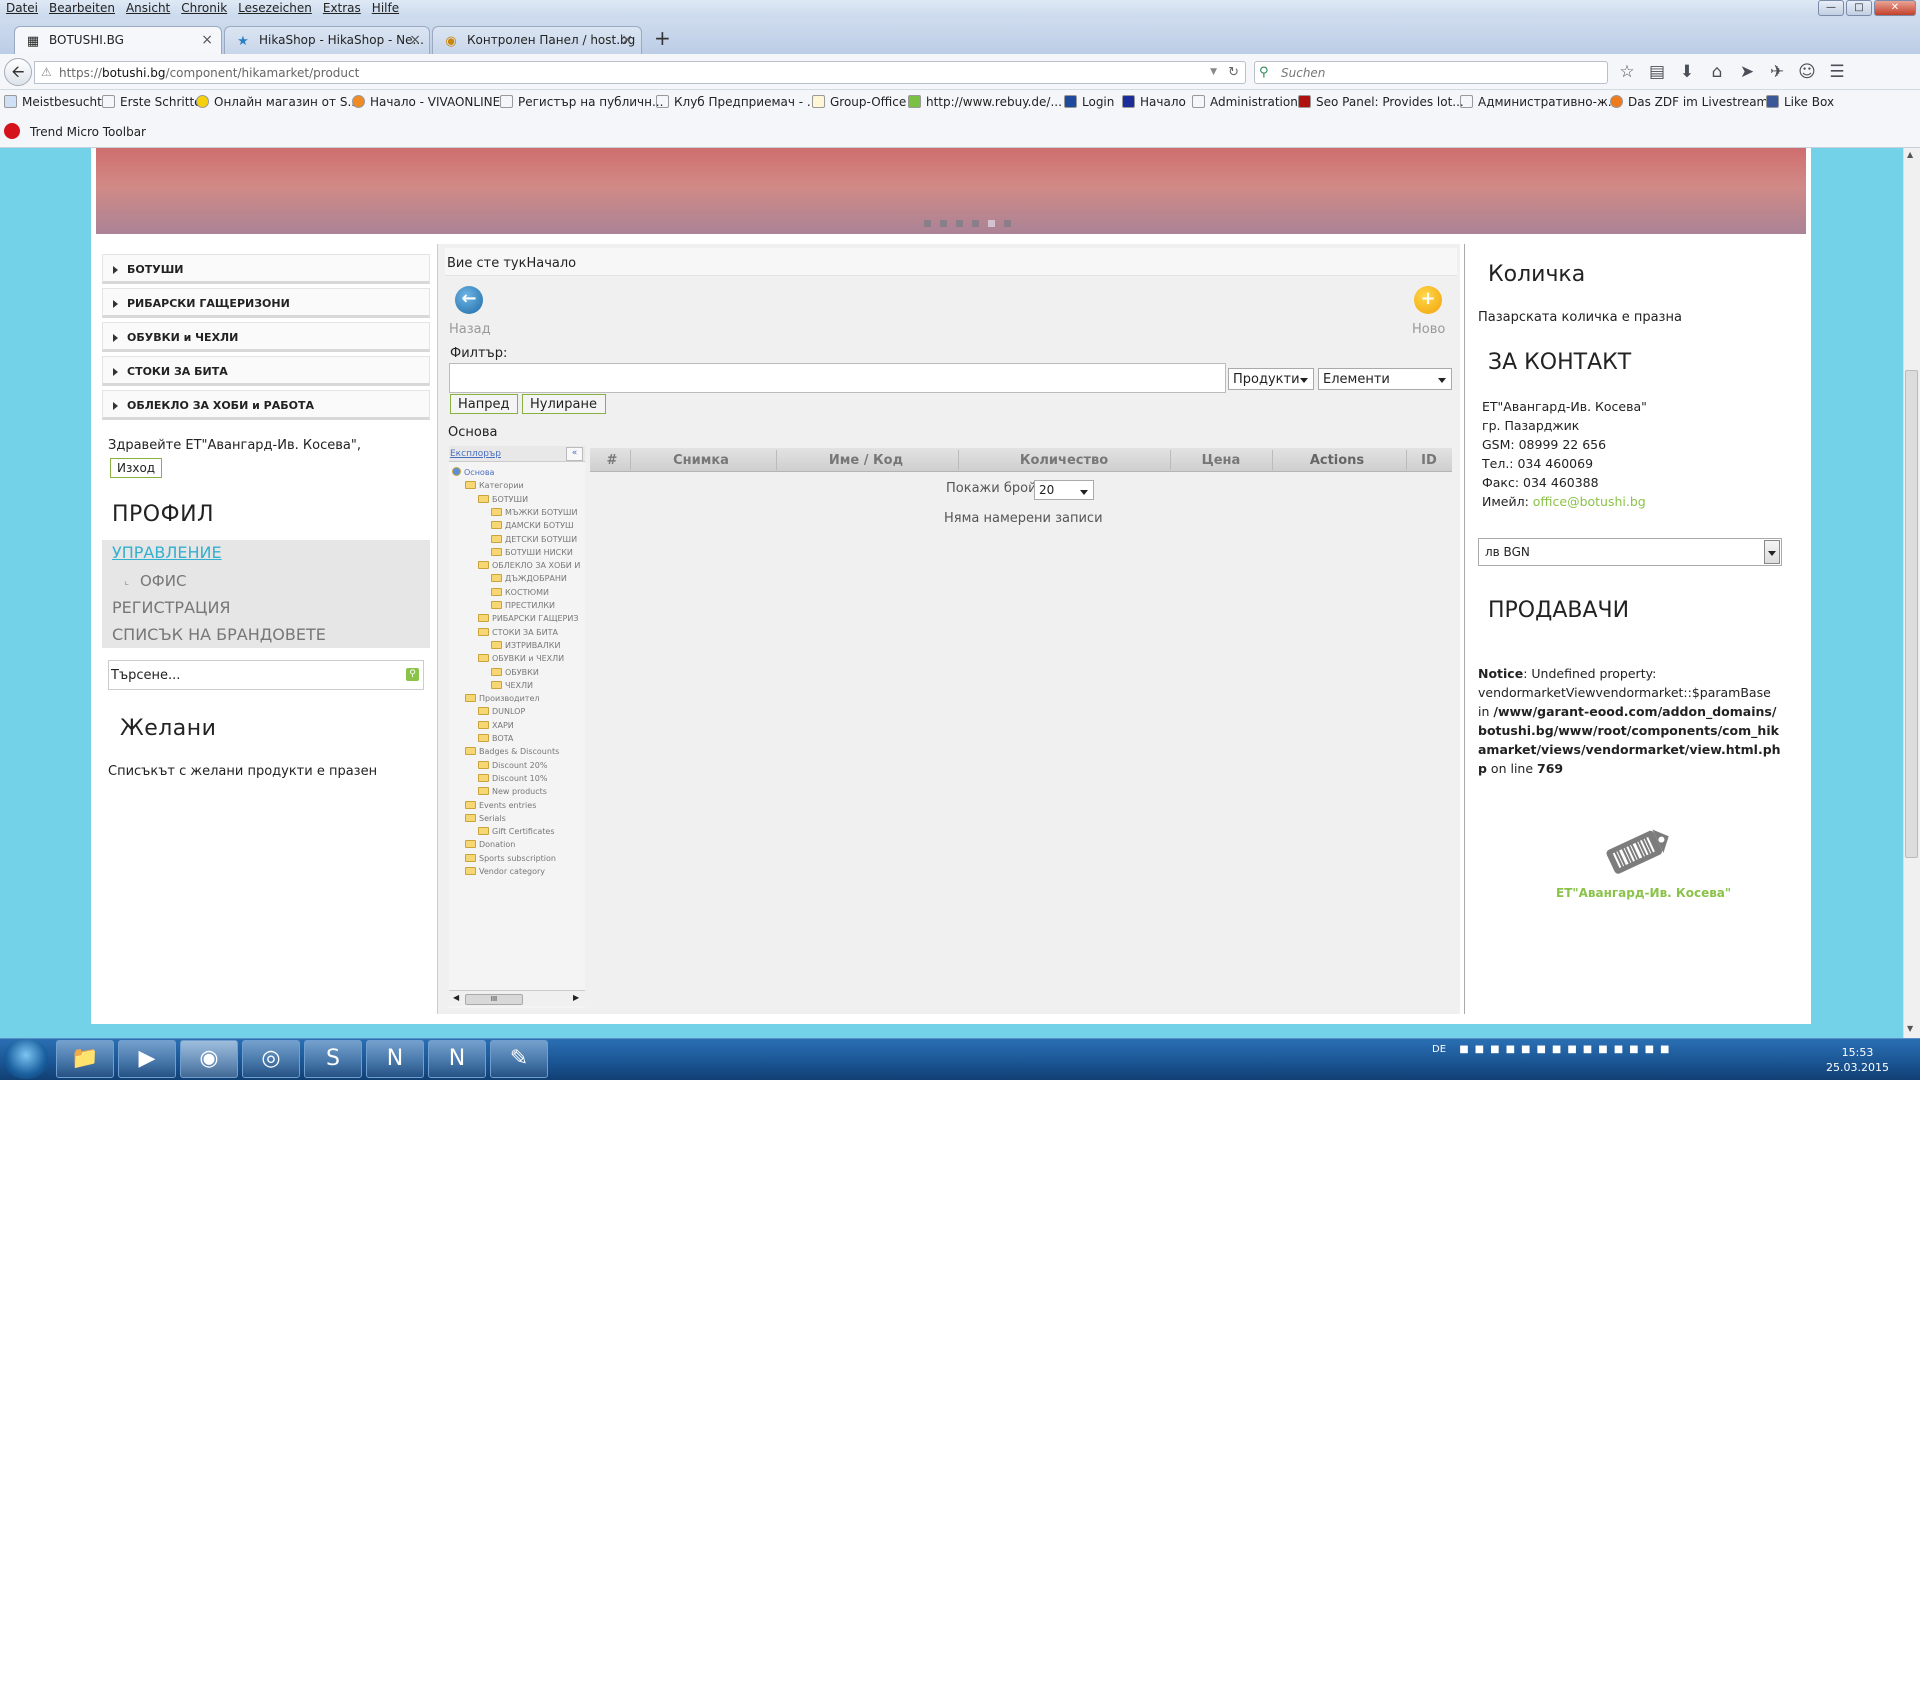 The height and width of the screenshot is (1681, 1920). What do you see at coordinates (1895, 8) in the screenshot?
I see `close-window-button: ✕` at bounding box center [1895, 8].